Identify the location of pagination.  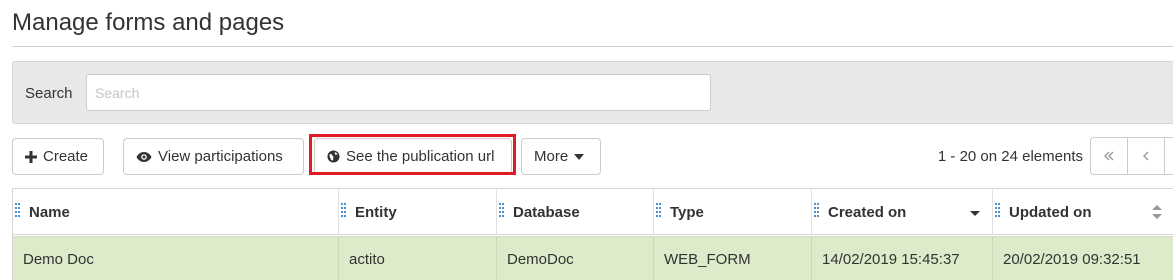
(1131, 156).